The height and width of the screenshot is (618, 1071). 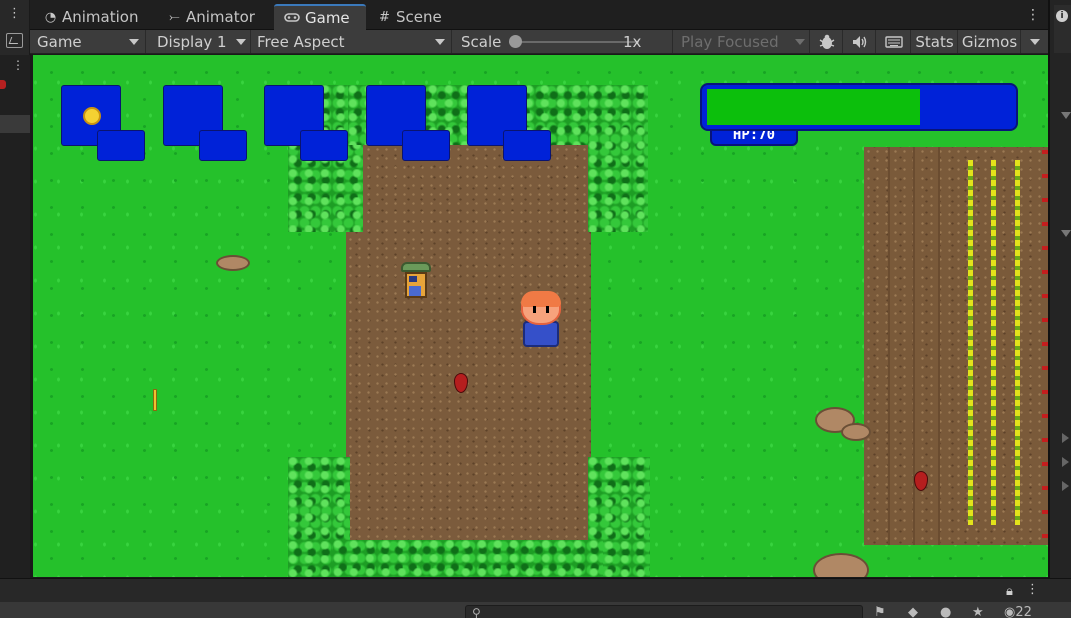 I want to click on display-mode-label: Game, so click(x=59, y=41).